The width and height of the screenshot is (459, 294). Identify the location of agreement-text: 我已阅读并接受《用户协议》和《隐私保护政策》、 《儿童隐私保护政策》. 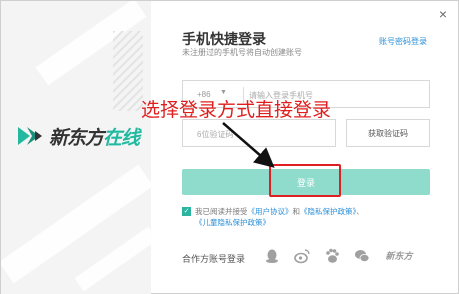
(279, 217).